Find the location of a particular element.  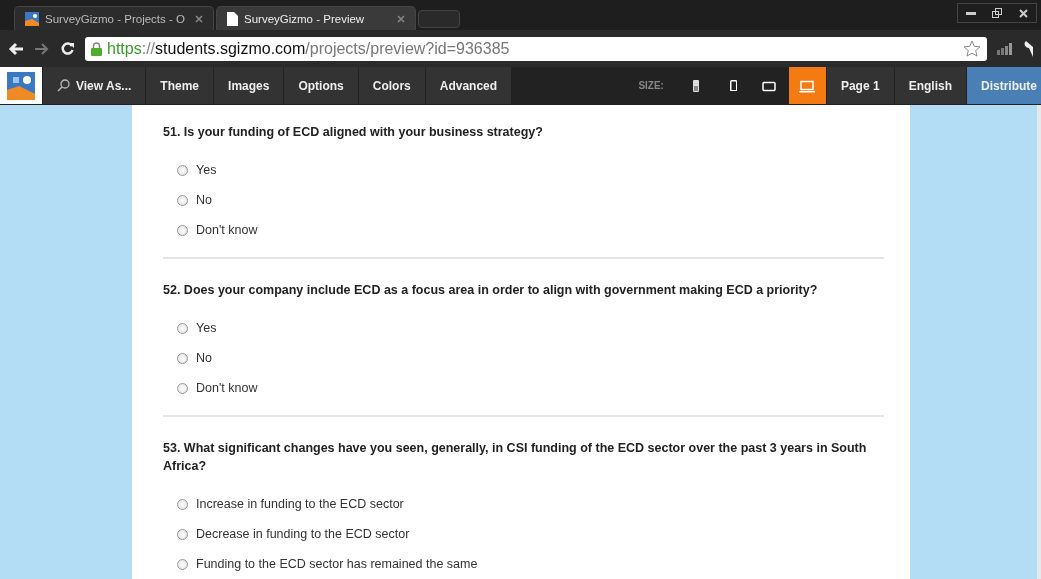

star-icon is located at coordinates (972, 48).